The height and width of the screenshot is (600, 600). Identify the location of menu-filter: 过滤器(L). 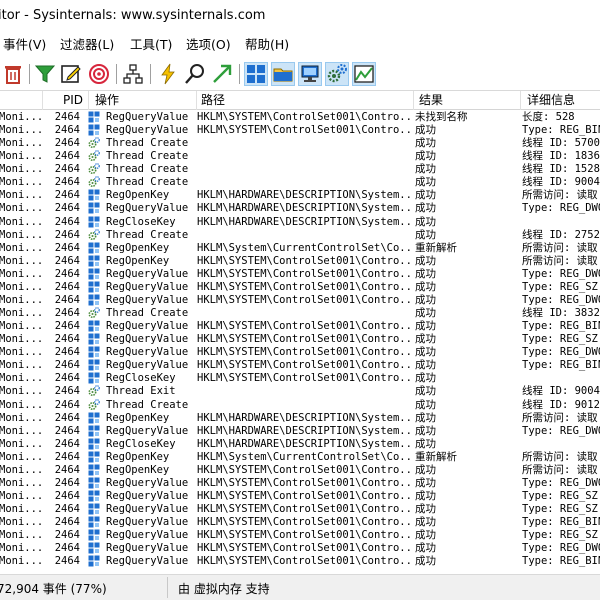
(87, 45).